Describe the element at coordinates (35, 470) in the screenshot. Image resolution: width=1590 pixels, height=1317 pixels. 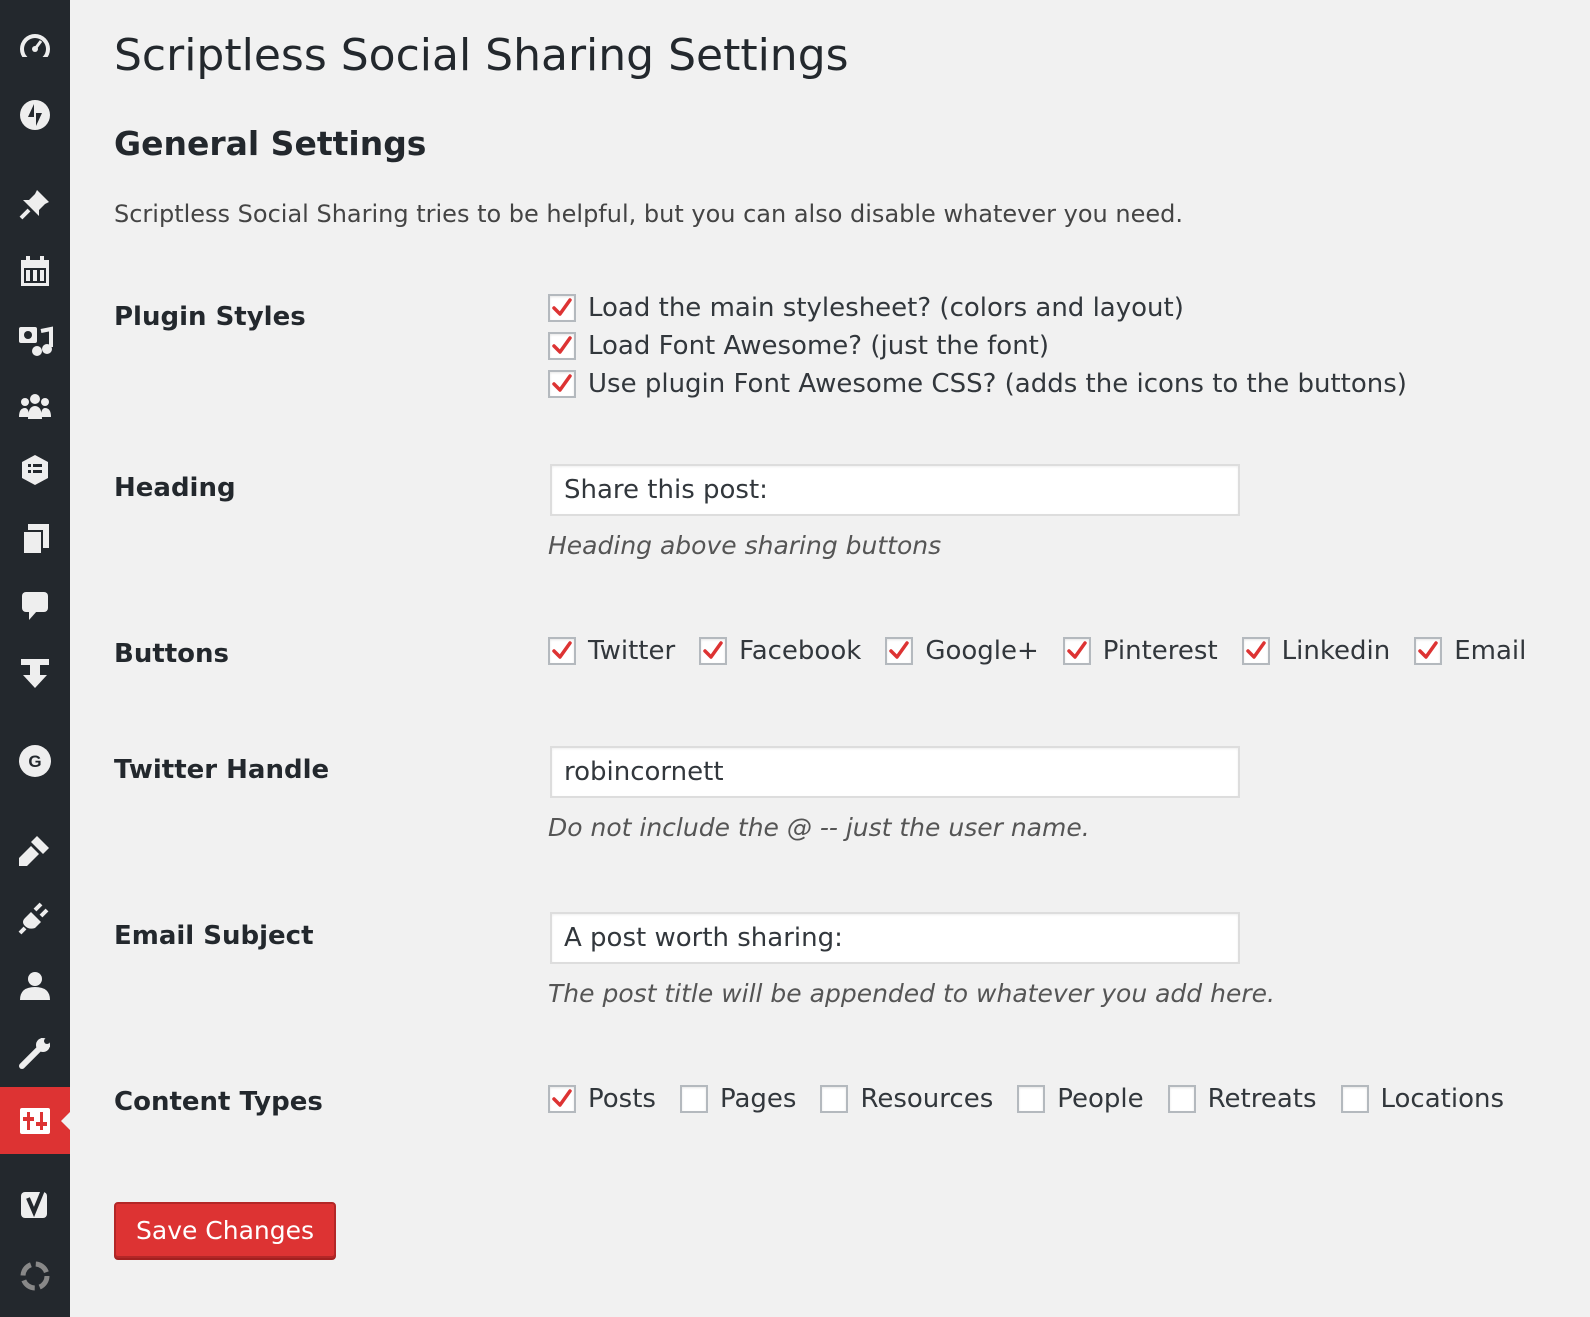
I see `forms-list-icon` at that location.